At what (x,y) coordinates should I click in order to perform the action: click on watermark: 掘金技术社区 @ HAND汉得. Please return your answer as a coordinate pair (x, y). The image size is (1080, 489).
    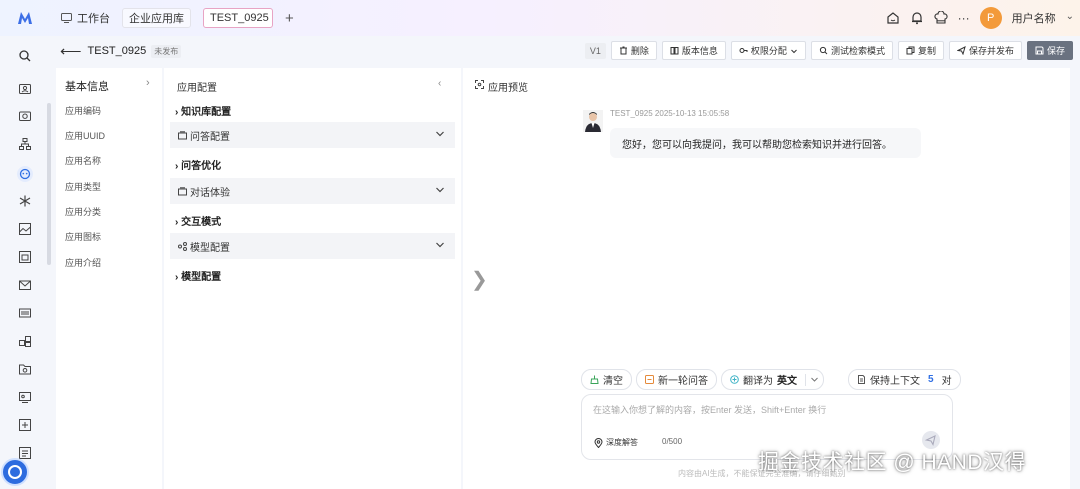
    Looking at the image, I should click on (892, 462).